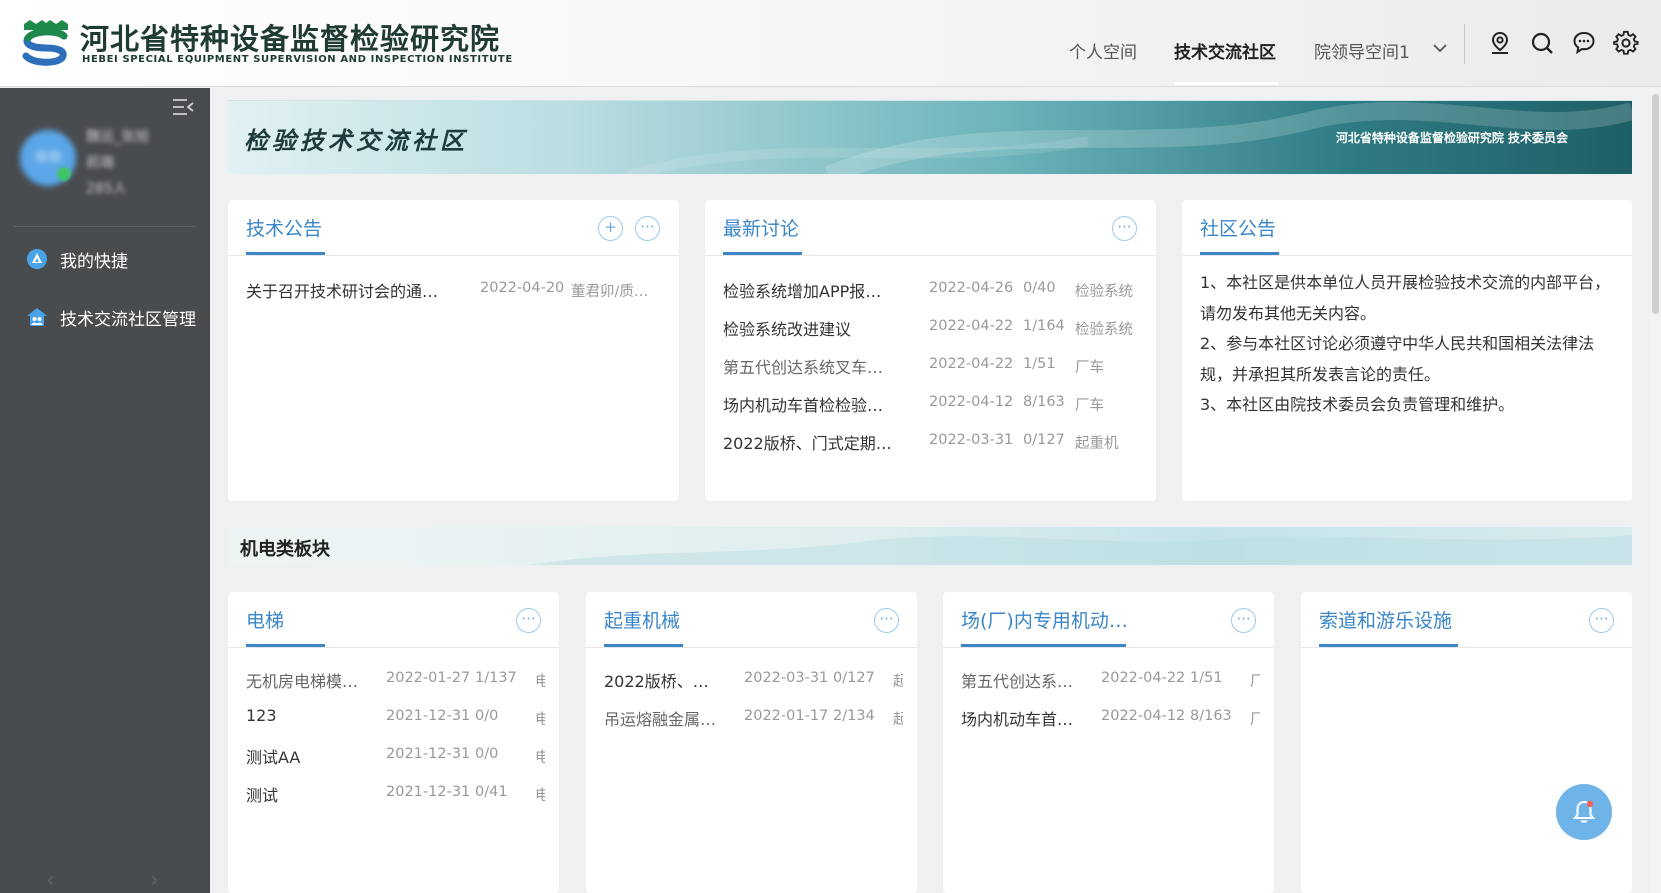 The image size is (1661, 893). Describe the element at coordinates (290, 39) in the screenshot. I see `org-name-cn: 河北省特种设备监督检验研究院` at that location.